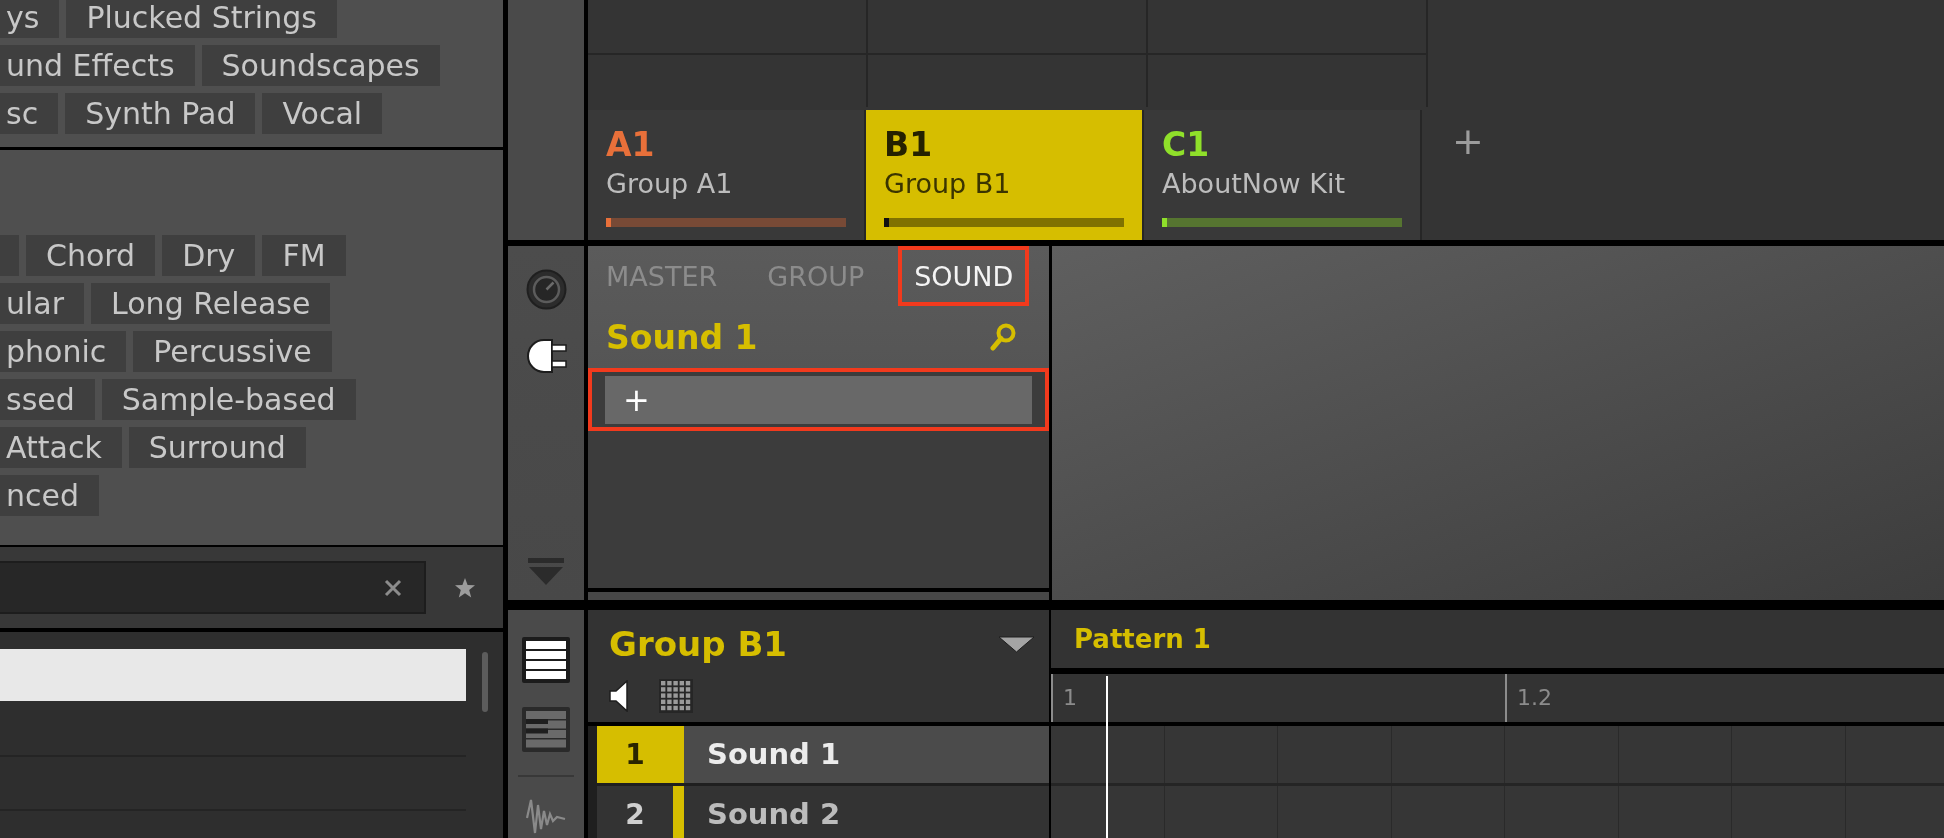 The height and width of the screenshot is (838, 1944). I want to click on tag-button: Surround, so click(217, 447).